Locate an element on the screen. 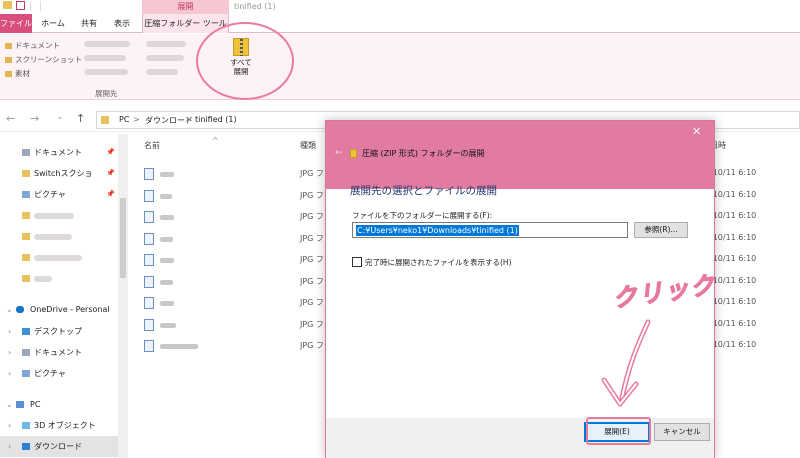 The height and width of the screenshot is (458, 800). close-icon: ✕ is located at coordinates (696, 131).